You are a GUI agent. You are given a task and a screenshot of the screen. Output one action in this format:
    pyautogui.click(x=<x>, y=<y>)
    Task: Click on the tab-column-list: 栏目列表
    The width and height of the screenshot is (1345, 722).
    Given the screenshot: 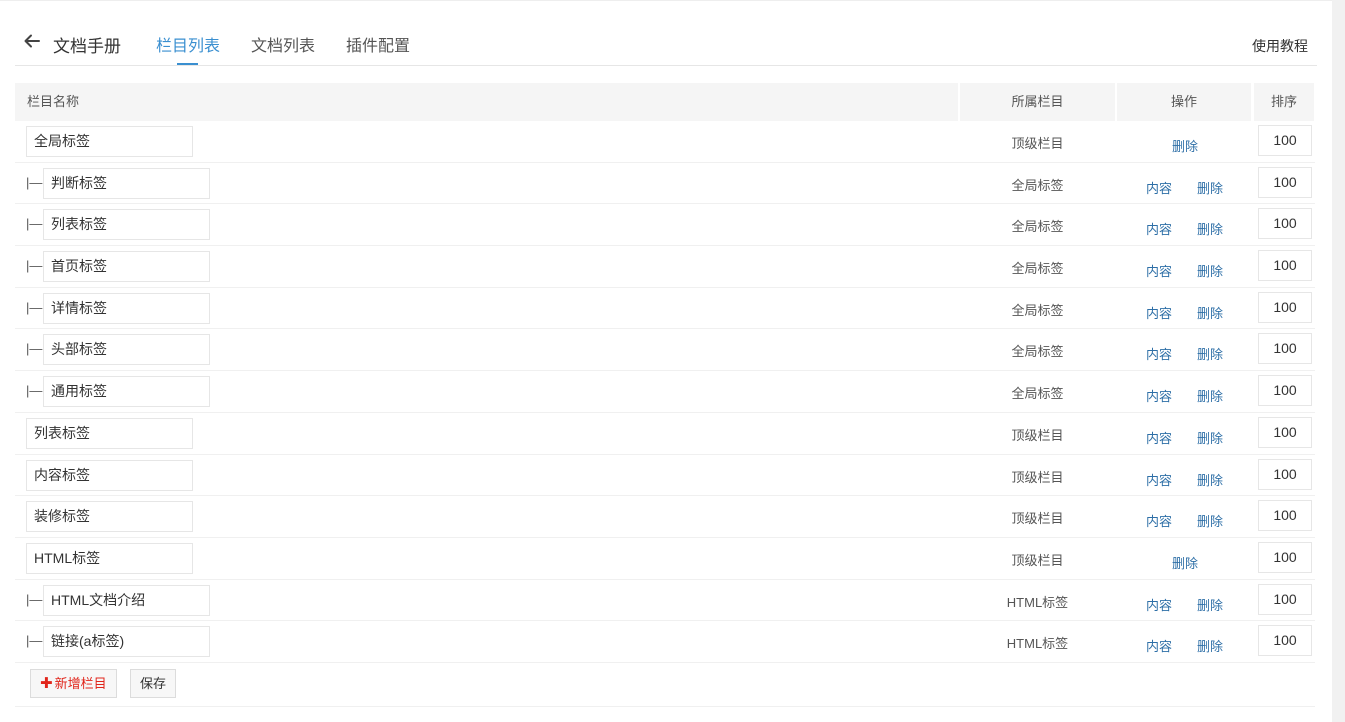 What is the action you would take?
    pyautogui.click(x=188, y=44)
    